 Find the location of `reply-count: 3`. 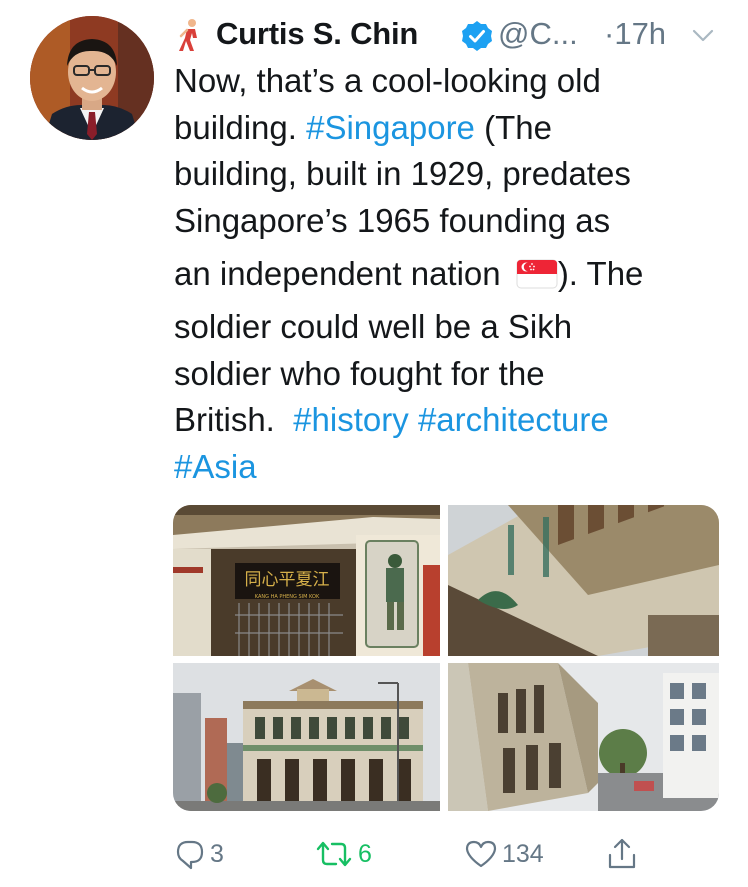

reply-count: 3 is located at coordinates (217, 853).